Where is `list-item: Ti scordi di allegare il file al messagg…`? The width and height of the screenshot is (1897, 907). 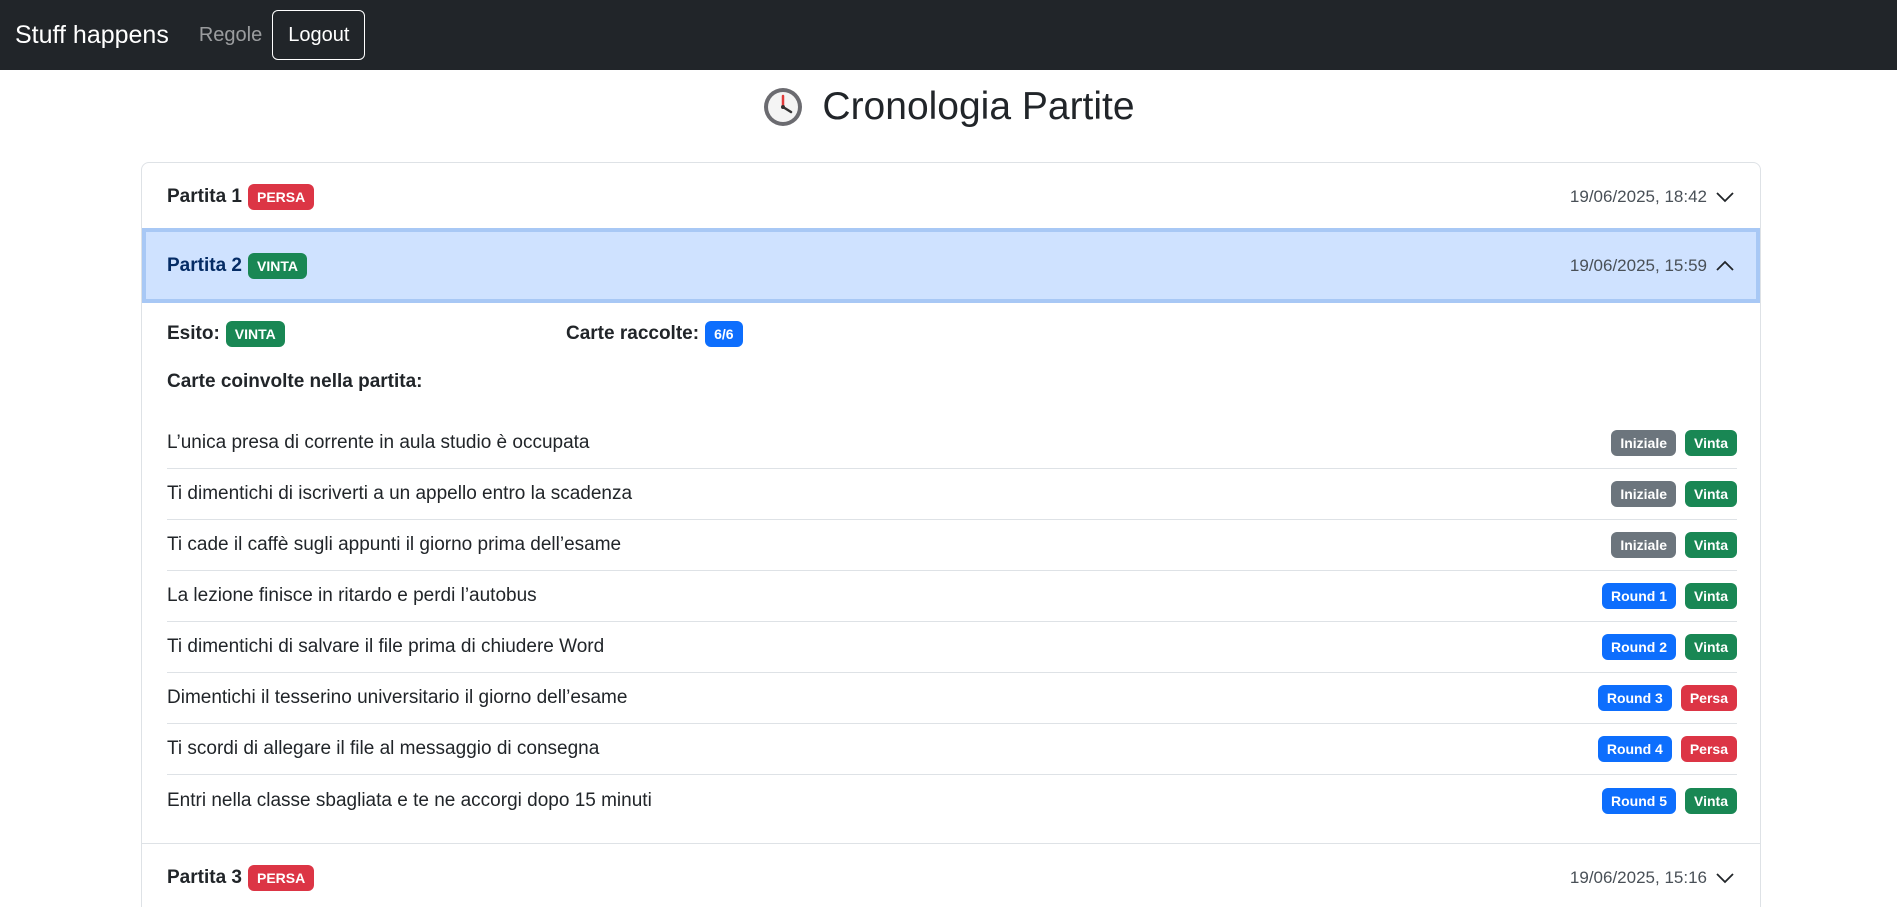 list-item: Ti scordi di allegare il file al messagg… is located at coordinates (952, 749).